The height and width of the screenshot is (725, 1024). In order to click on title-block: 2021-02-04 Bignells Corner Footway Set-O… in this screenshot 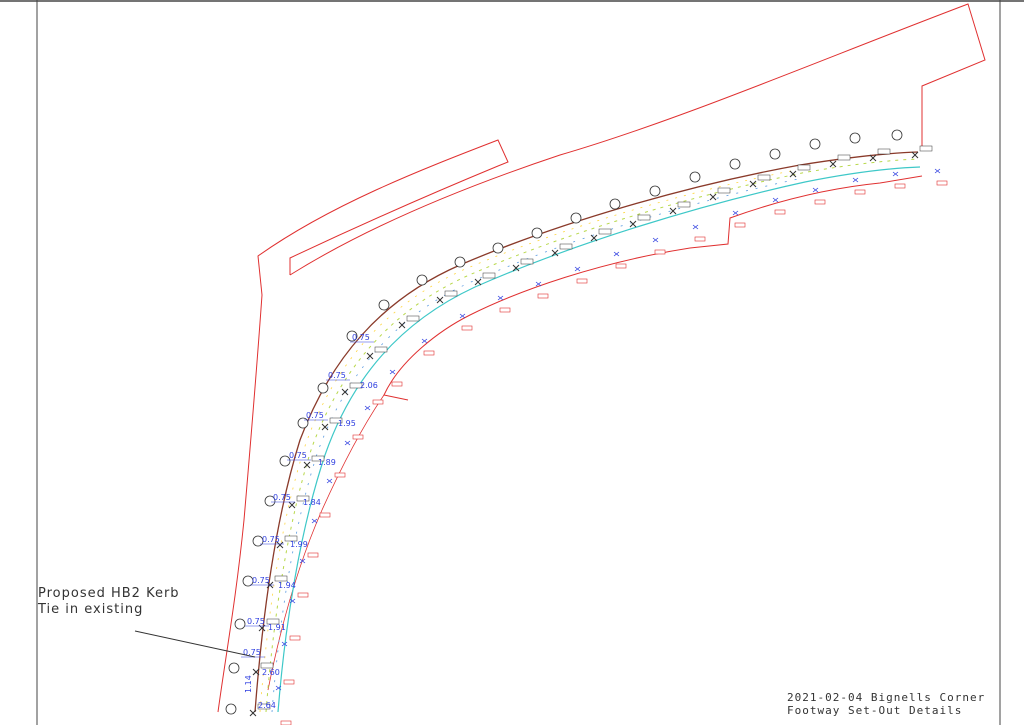, I will do `click(886, 704)`.